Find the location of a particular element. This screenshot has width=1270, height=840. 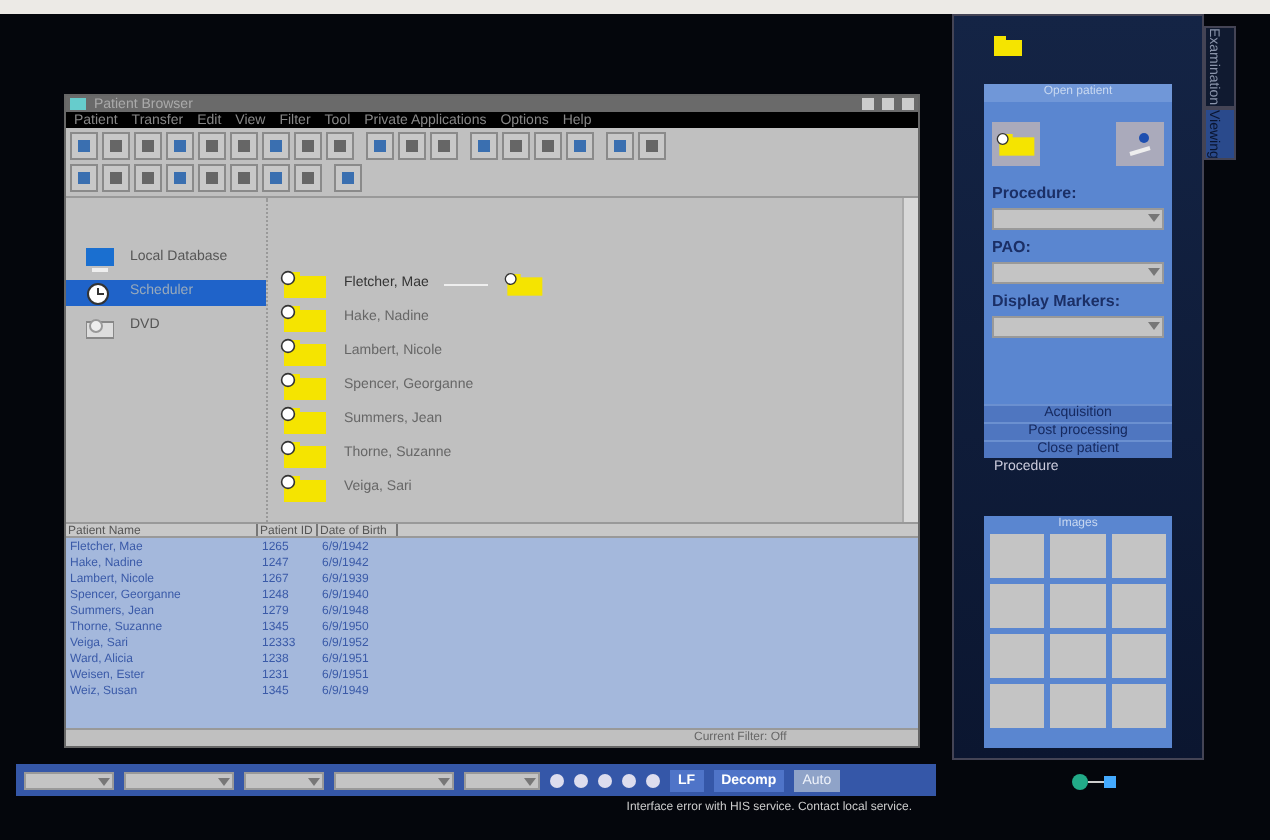

patient-list-button is located at coordinates (1016, 144).